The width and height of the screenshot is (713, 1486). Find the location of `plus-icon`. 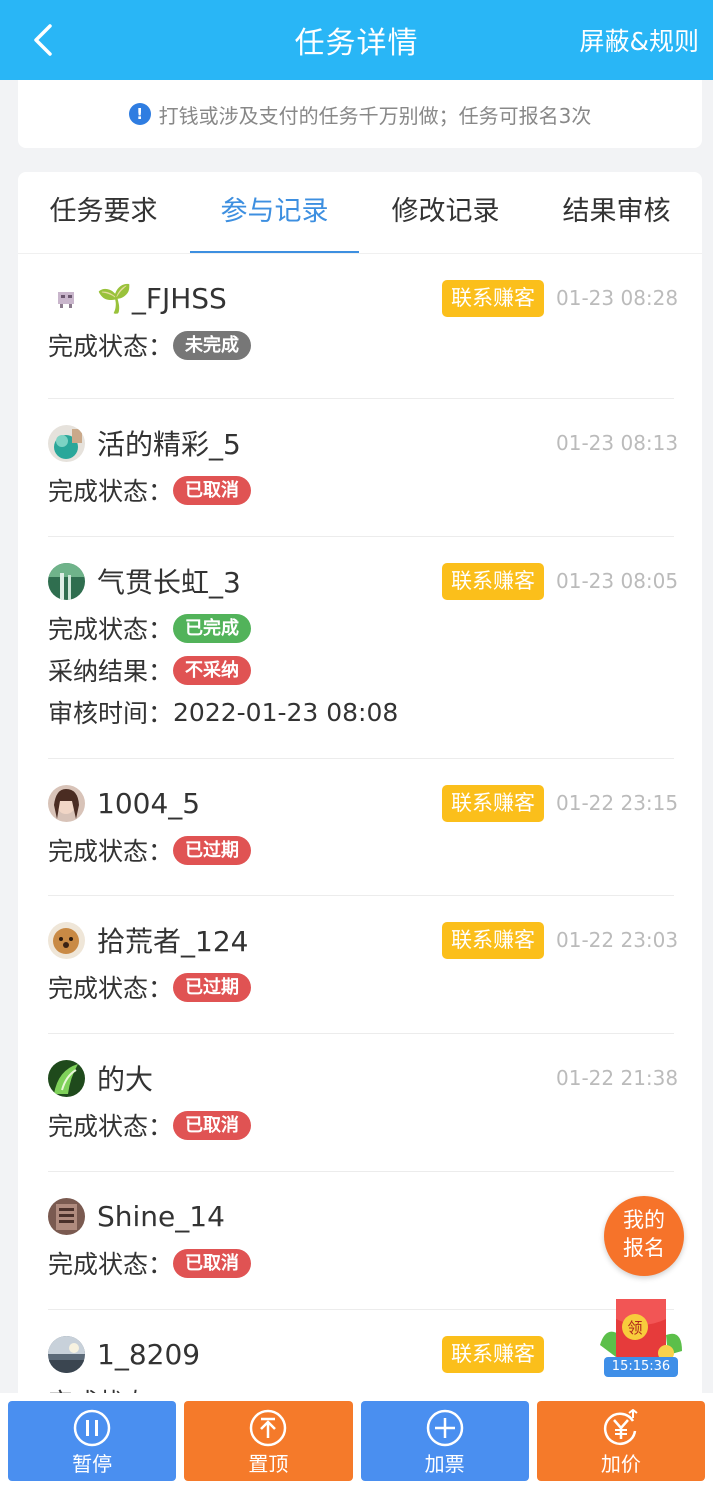

plus-icon is located at coordinates (444, 1428).